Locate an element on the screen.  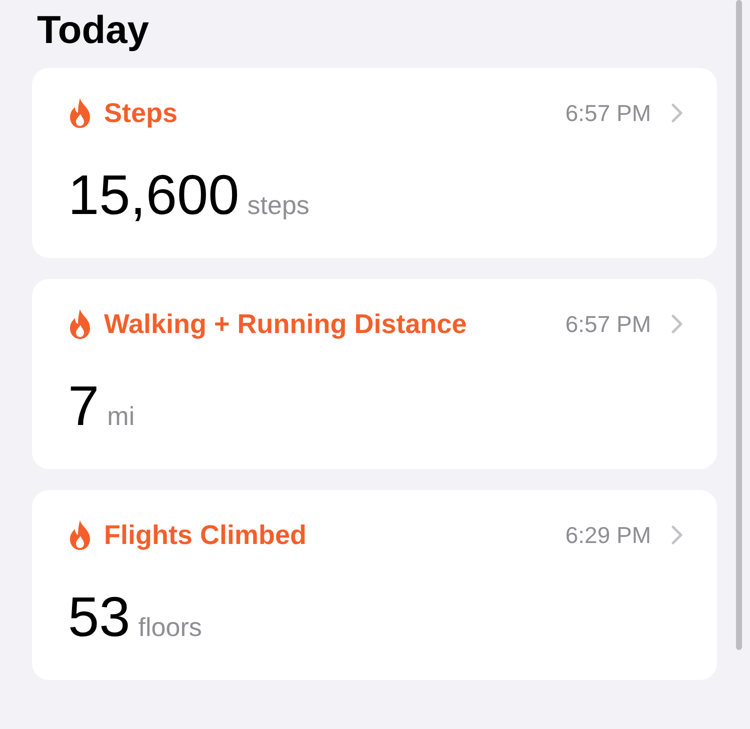
timestamp: 6:29 PM is located at coordinates (608, 535).